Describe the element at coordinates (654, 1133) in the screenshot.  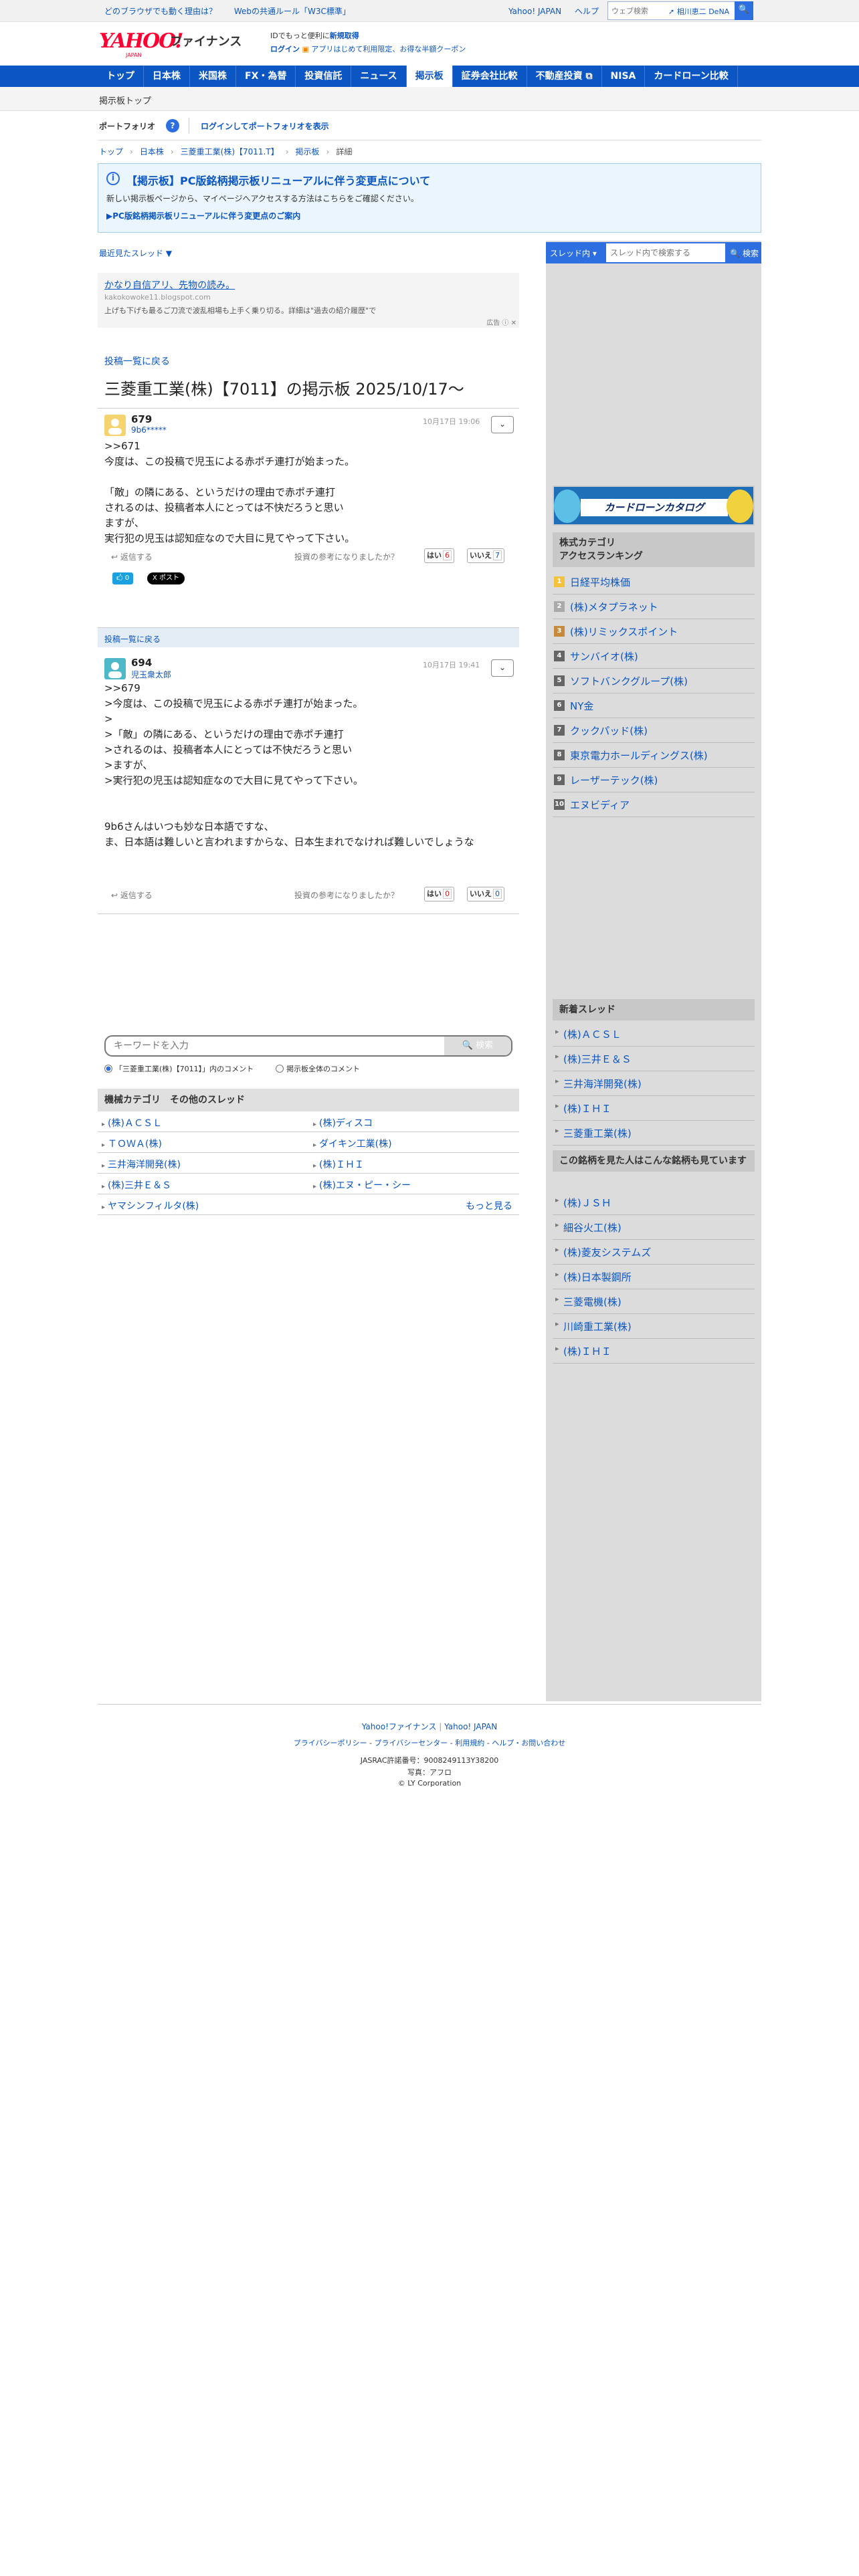
I see `list-item: ▸ 三菱重工業(株)` at that location.